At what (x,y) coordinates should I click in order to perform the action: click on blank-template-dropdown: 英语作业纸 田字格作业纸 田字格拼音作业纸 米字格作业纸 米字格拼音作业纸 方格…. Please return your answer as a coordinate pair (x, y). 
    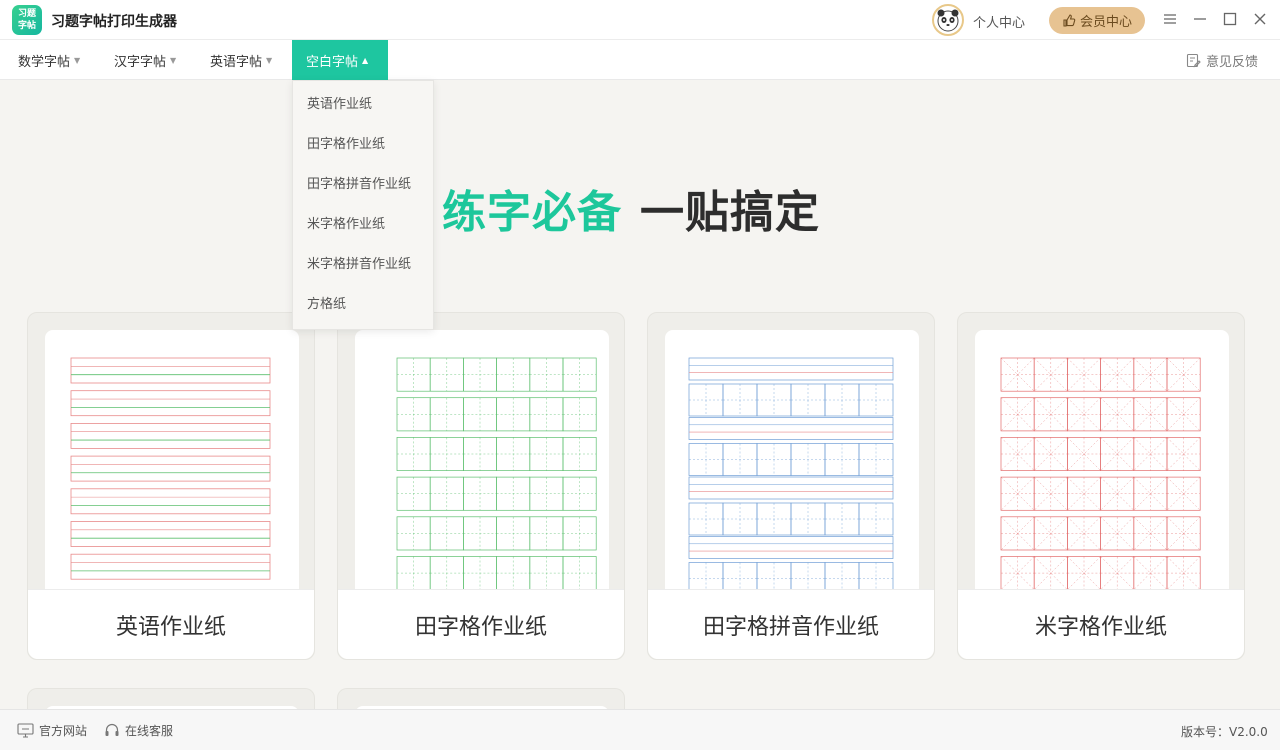
    Looking at the image, I should click on (363, 205).